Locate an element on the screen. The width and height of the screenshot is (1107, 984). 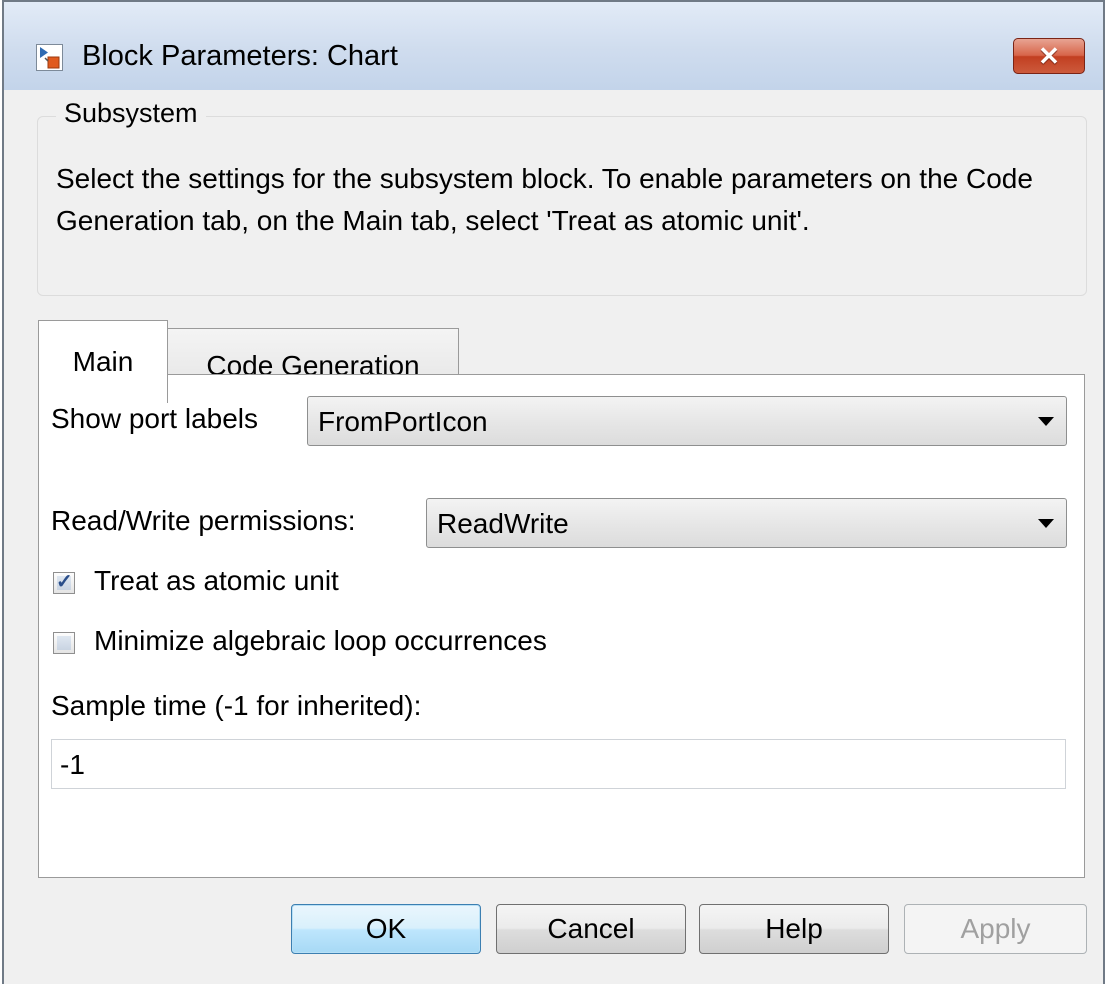
close-icon: ✕ is located at coordinates (1049, 55).